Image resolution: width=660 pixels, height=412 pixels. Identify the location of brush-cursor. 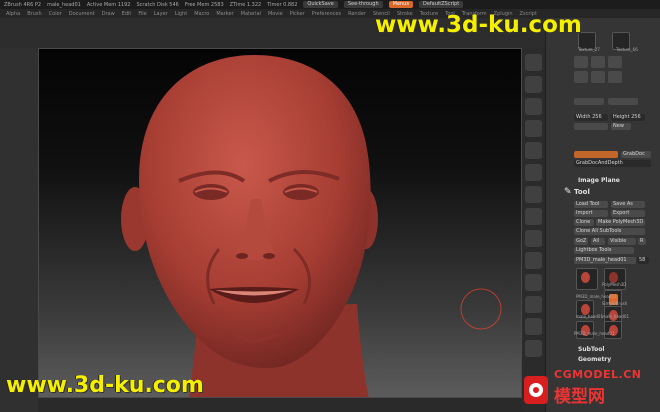
(481, 309).